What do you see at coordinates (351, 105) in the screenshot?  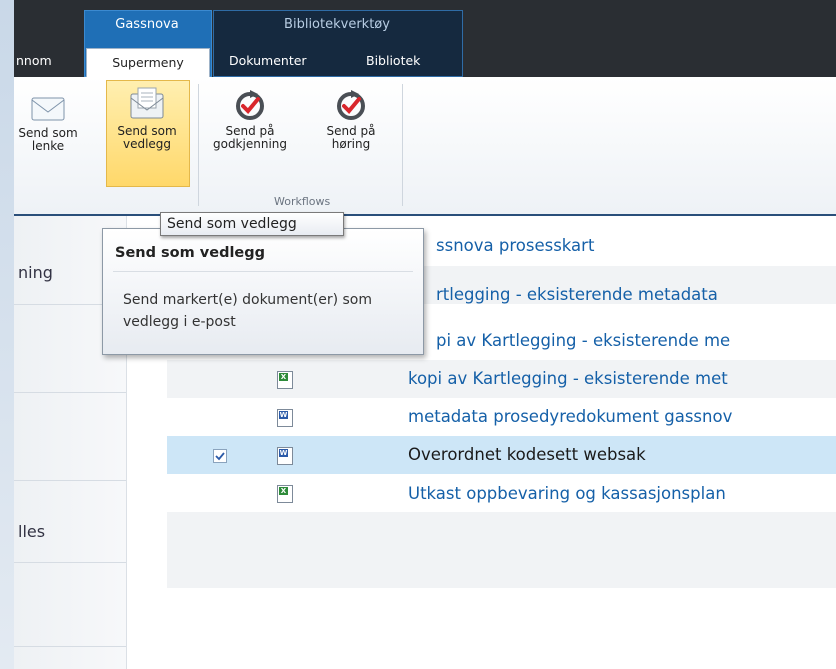 I see `workflow-hearing-icon` at bounding box center [351, 105].